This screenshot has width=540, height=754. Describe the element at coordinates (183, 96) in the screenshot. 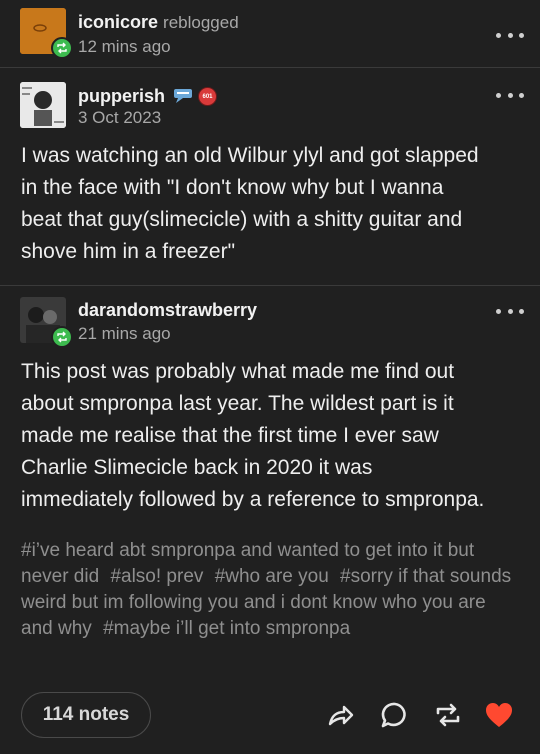

I see `blue-sticker-icon` at that location.